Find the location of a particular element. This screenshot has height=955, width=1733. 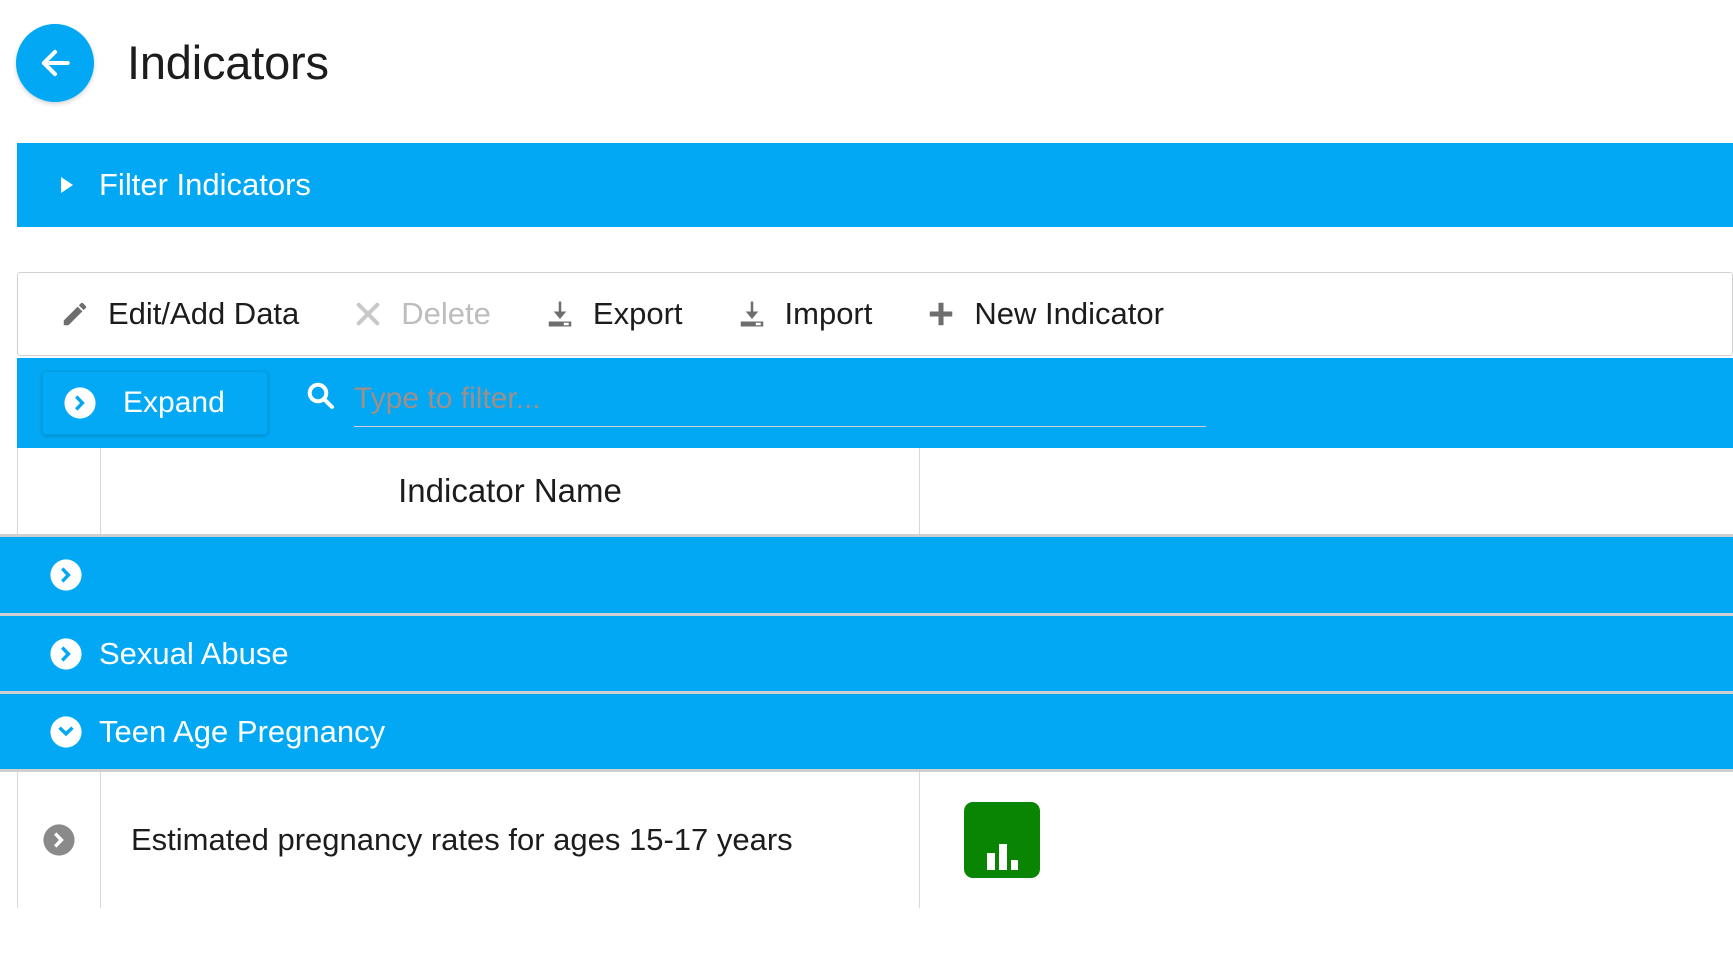

header-cell-toggle is located at coordinates (59, 491).